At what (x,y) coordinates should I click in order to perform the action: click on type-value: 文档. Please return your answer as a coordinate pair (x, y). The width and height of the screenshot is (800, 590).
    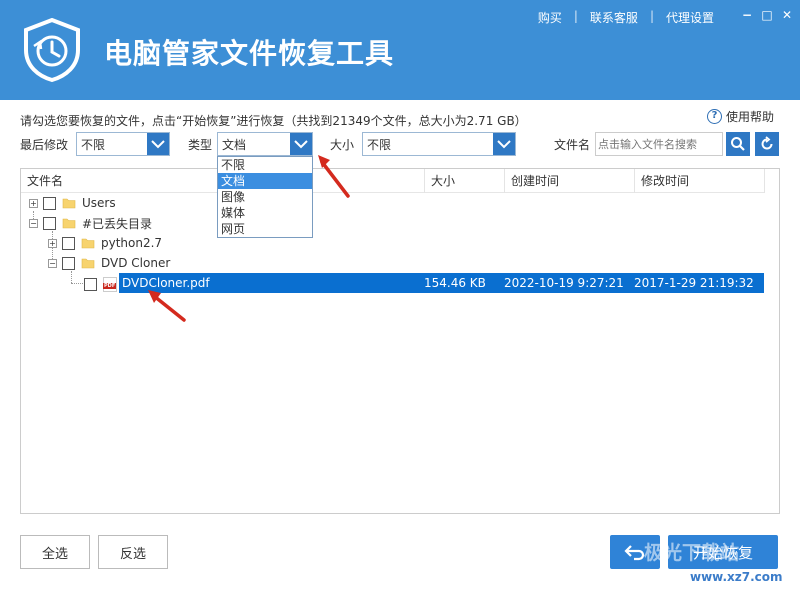
    Looking at the image, I should click on (234, 144).